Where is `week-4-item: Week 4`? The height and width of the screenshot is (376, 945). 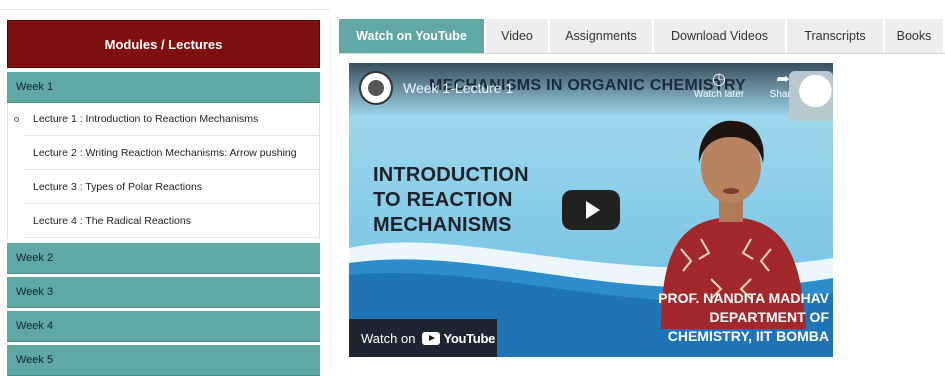 week-4-item: Week 4 is located at coordinates (163, 326).